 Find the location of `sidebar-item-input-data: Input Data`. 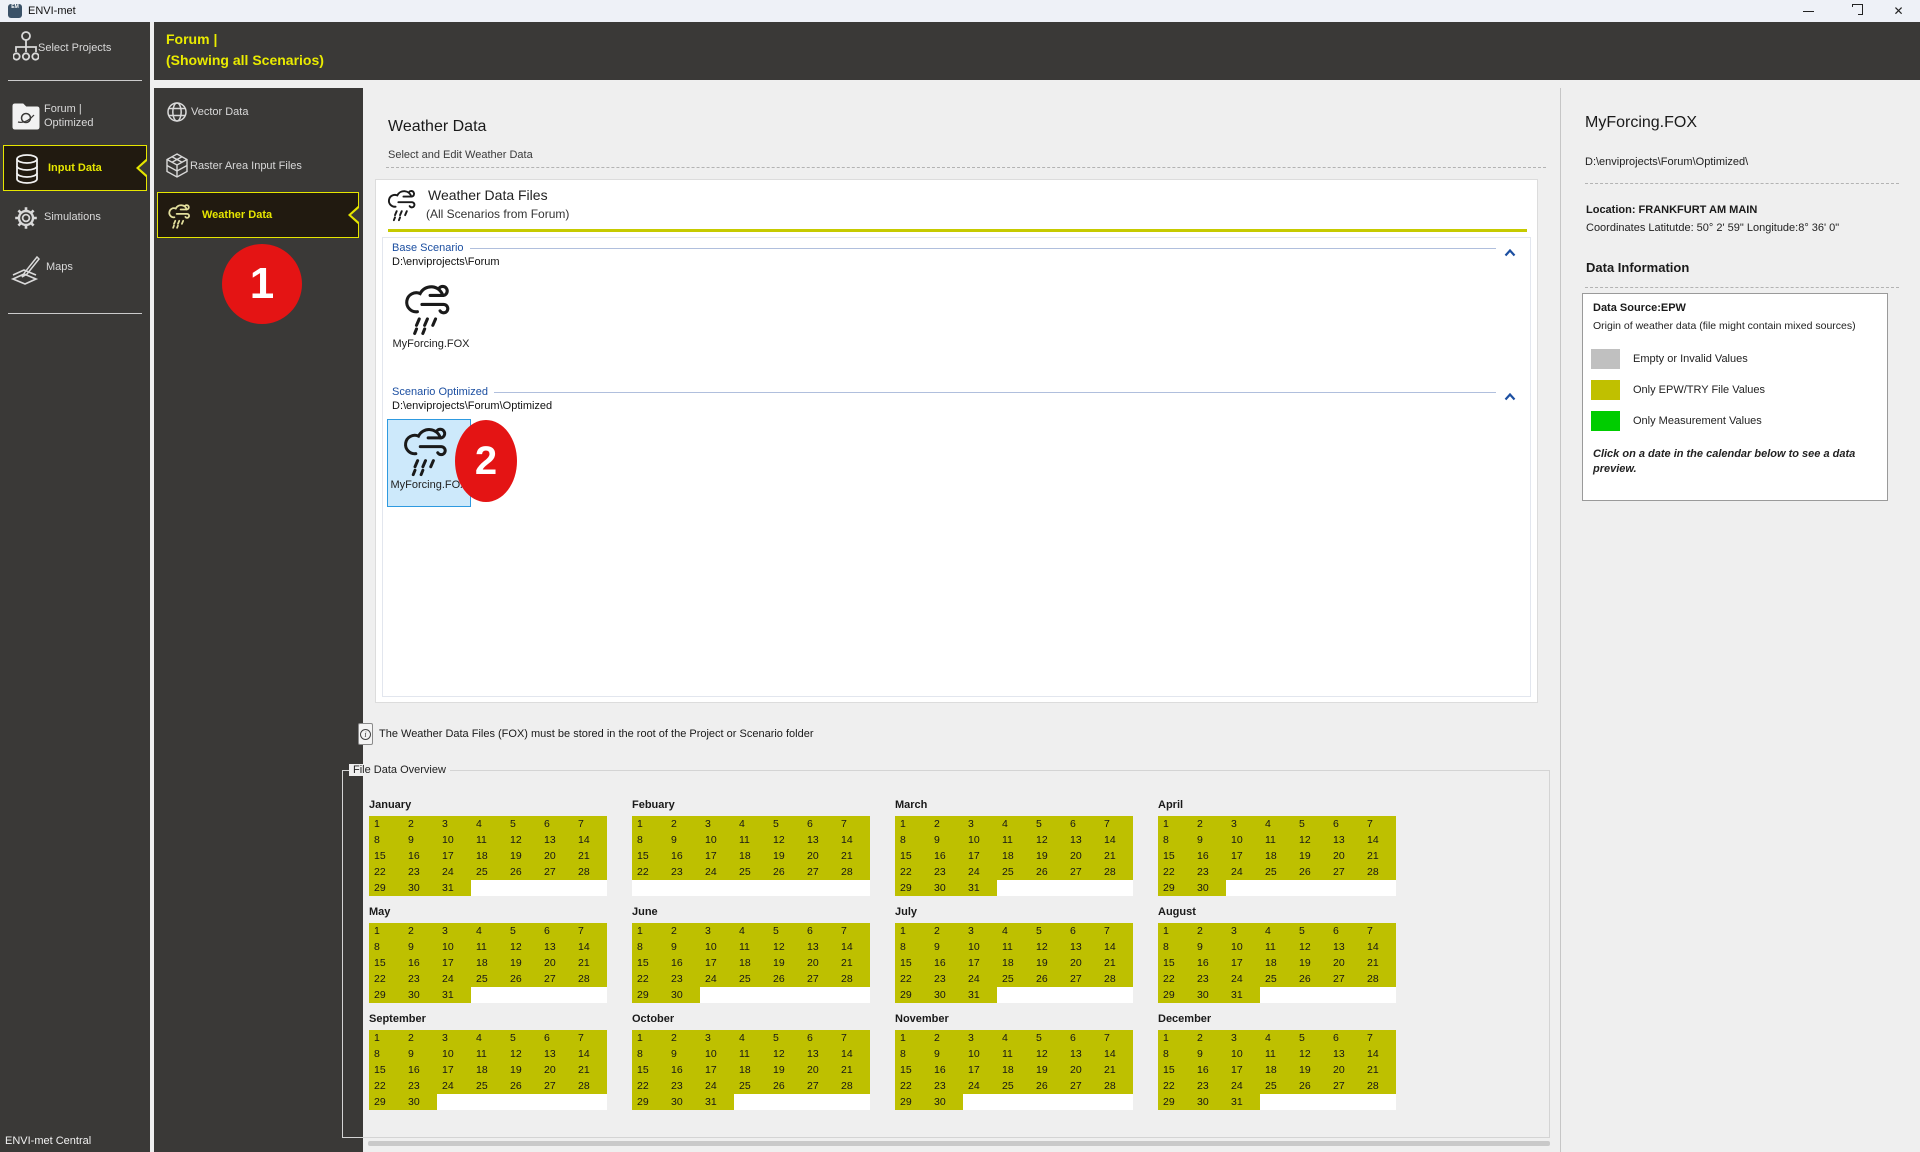

sidebar-item-input-data: Input Data is located at coordinates (75, 168).